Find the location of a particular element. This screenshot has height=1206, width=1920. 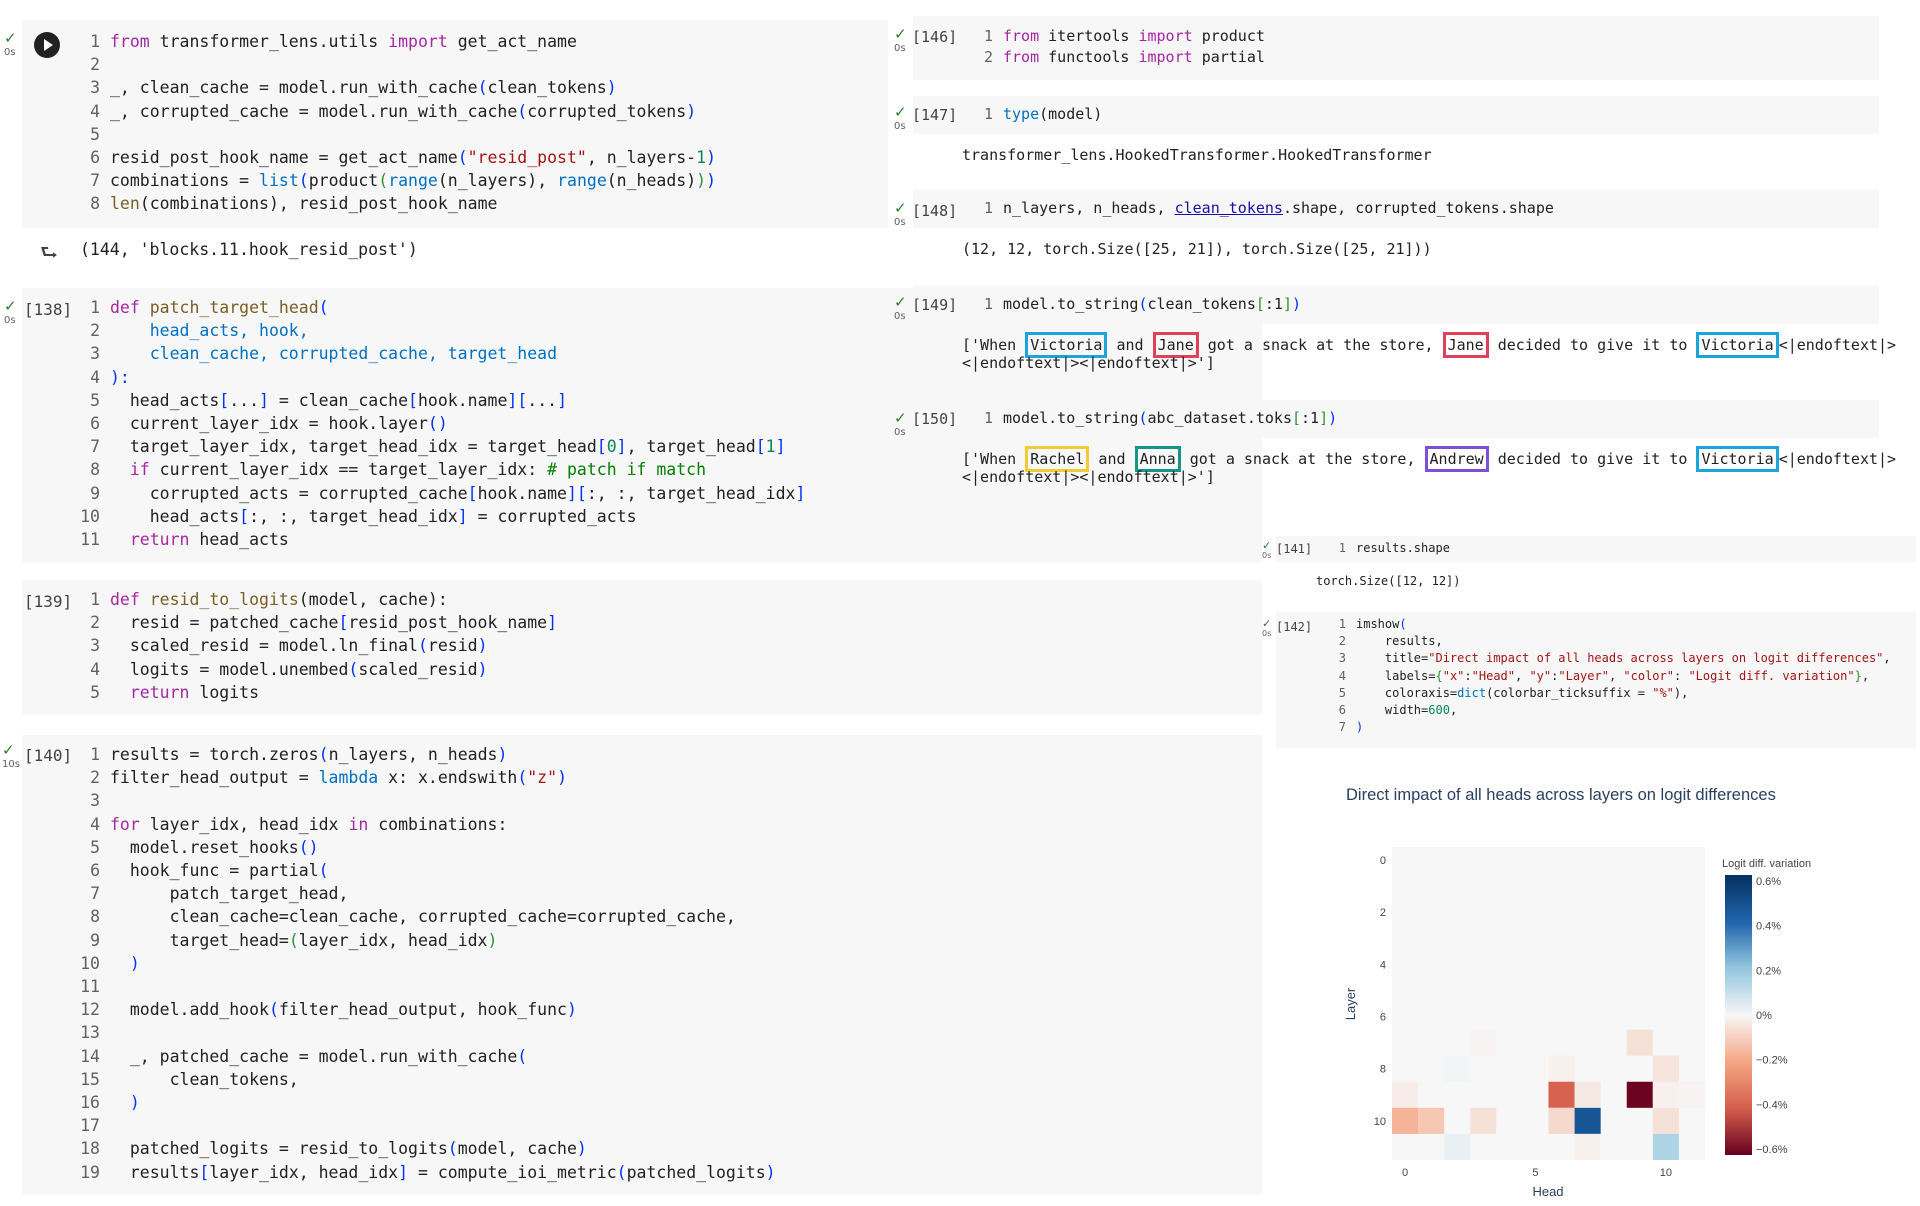

code-line: 2 head_acts, hook, is located at coordinates (442, 330).